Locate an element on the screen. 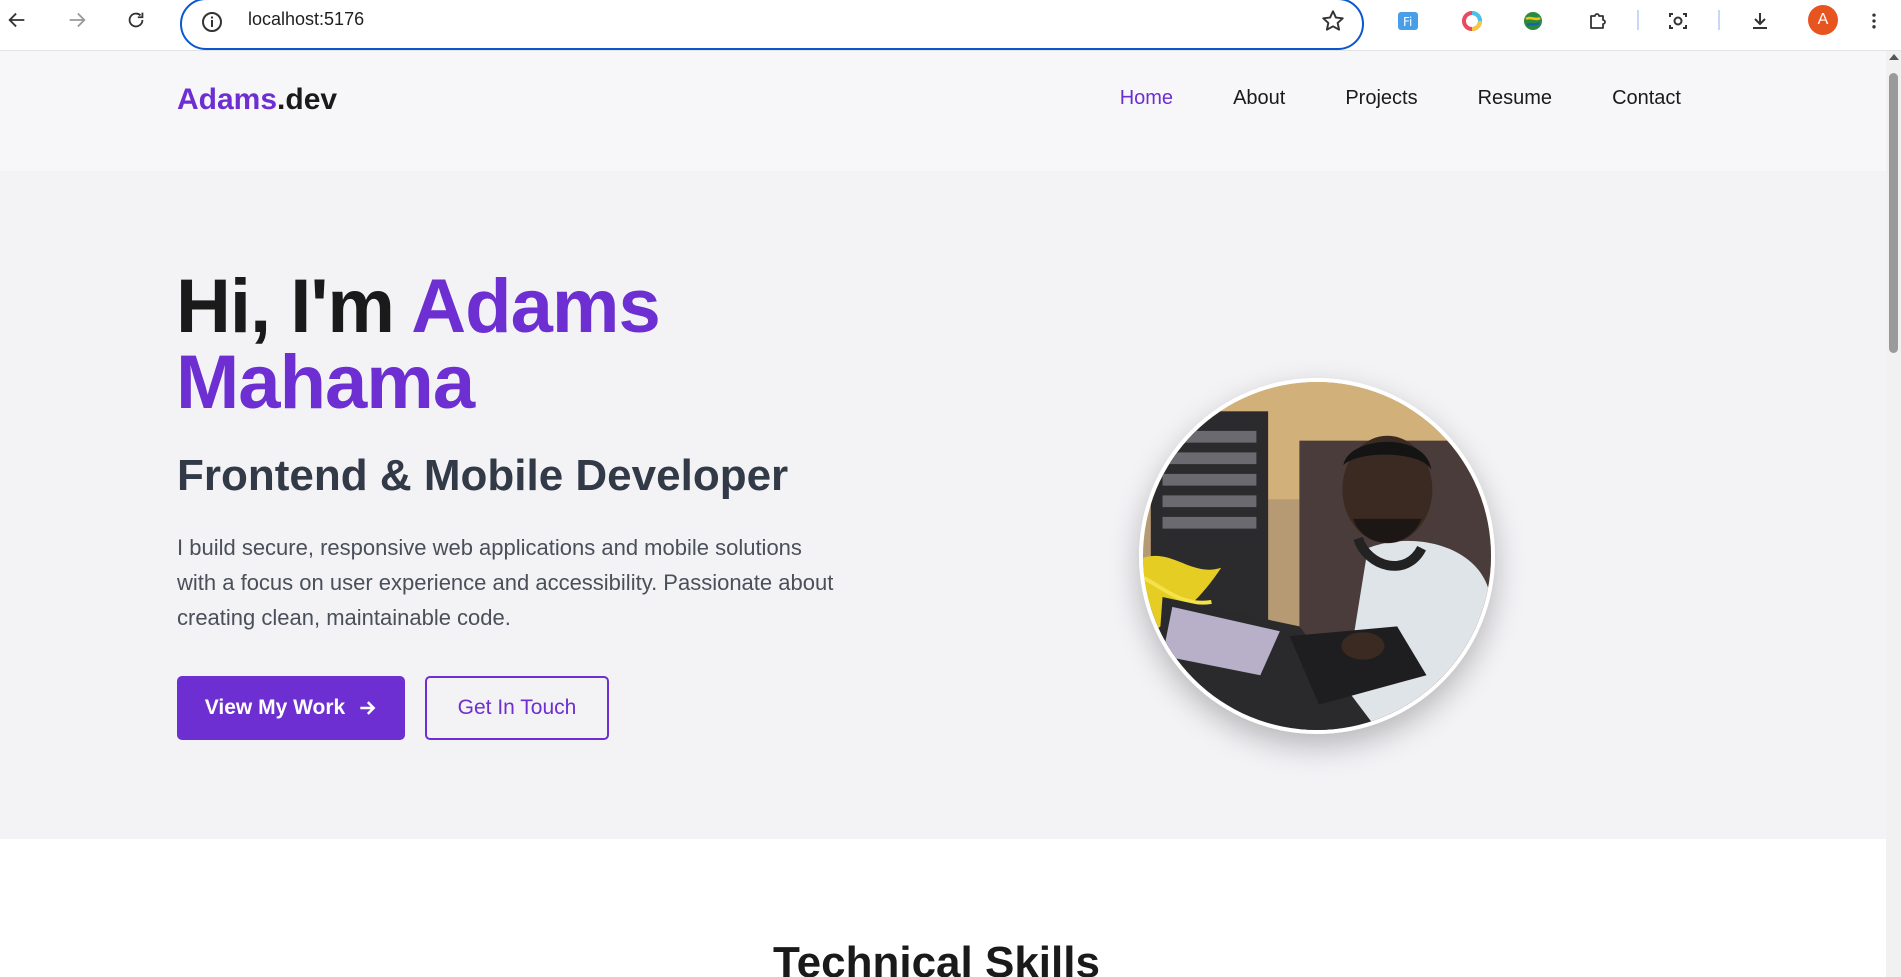 Image resolution: width=1901 pixels, height=977 pixels. view-my-work-button: View My Work is located at coordinates (291, 708).